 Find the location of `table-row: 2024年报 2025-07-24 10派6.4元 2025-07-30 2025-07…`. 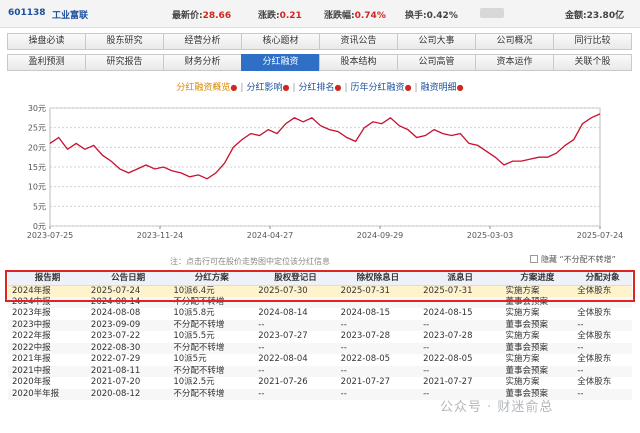

table-row: 2024年报 2025-07-24 10派6.4元 2025-07-30 2025-07… is located at coordinates (320, 291).